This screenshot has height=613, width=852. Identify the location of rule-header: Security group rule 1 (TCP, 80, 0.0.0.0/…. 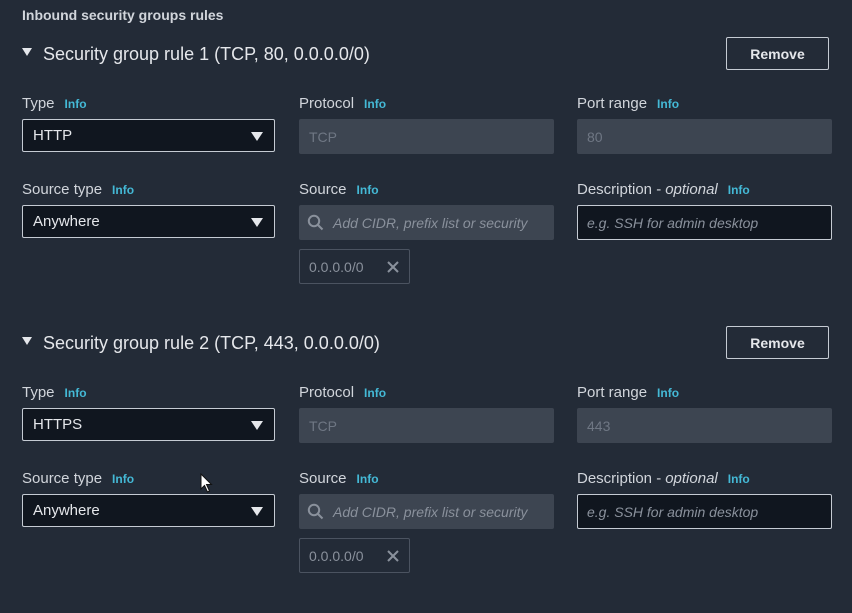
(196, 54).